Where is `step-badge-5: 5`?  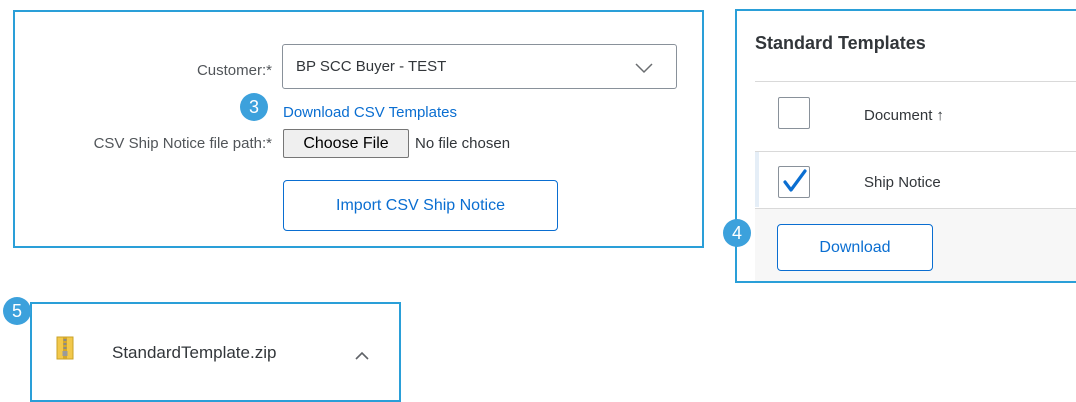
step-badge-5: 5 is located at coordinates (17, 311).